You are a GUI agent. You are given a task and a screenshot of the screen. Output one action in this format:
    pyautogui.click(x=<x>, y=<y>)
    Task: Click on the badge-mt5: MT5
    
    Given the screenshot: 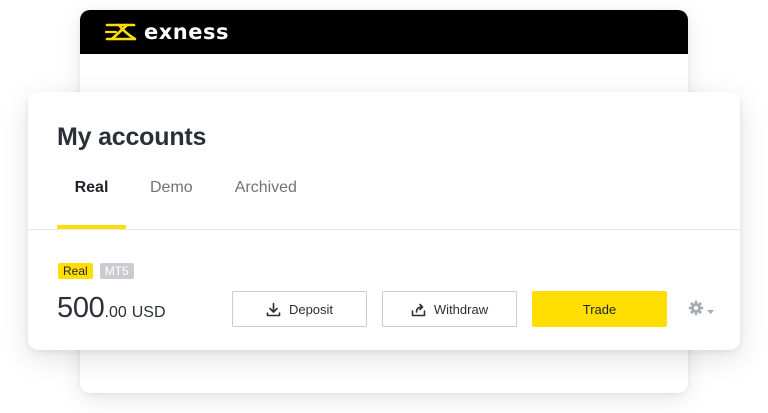 What is the action you would take?
    pyautogui.click(x=116, y=271)
    